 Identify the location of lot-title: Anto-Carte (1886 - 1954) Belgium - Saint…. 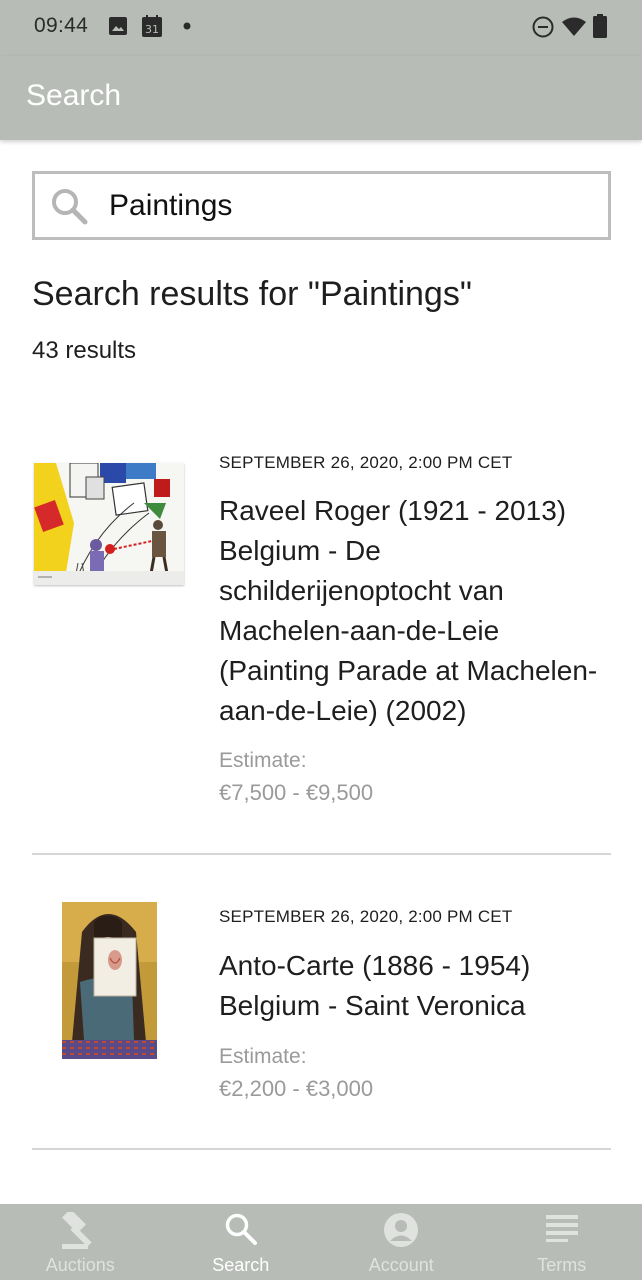
(415, 986).